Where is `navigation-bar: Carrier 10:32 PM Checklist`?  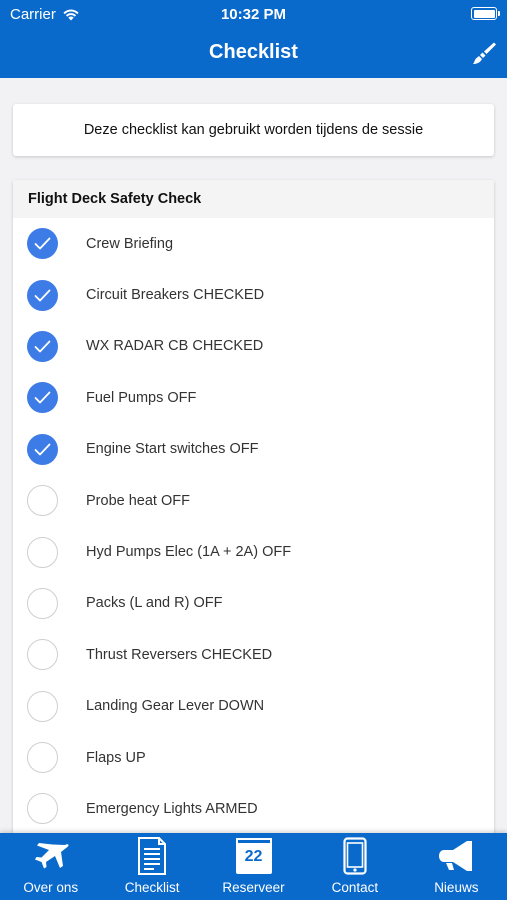
navigation-bar: Carrier 10:32 PM Checklist is located at coordinates (253, 39).